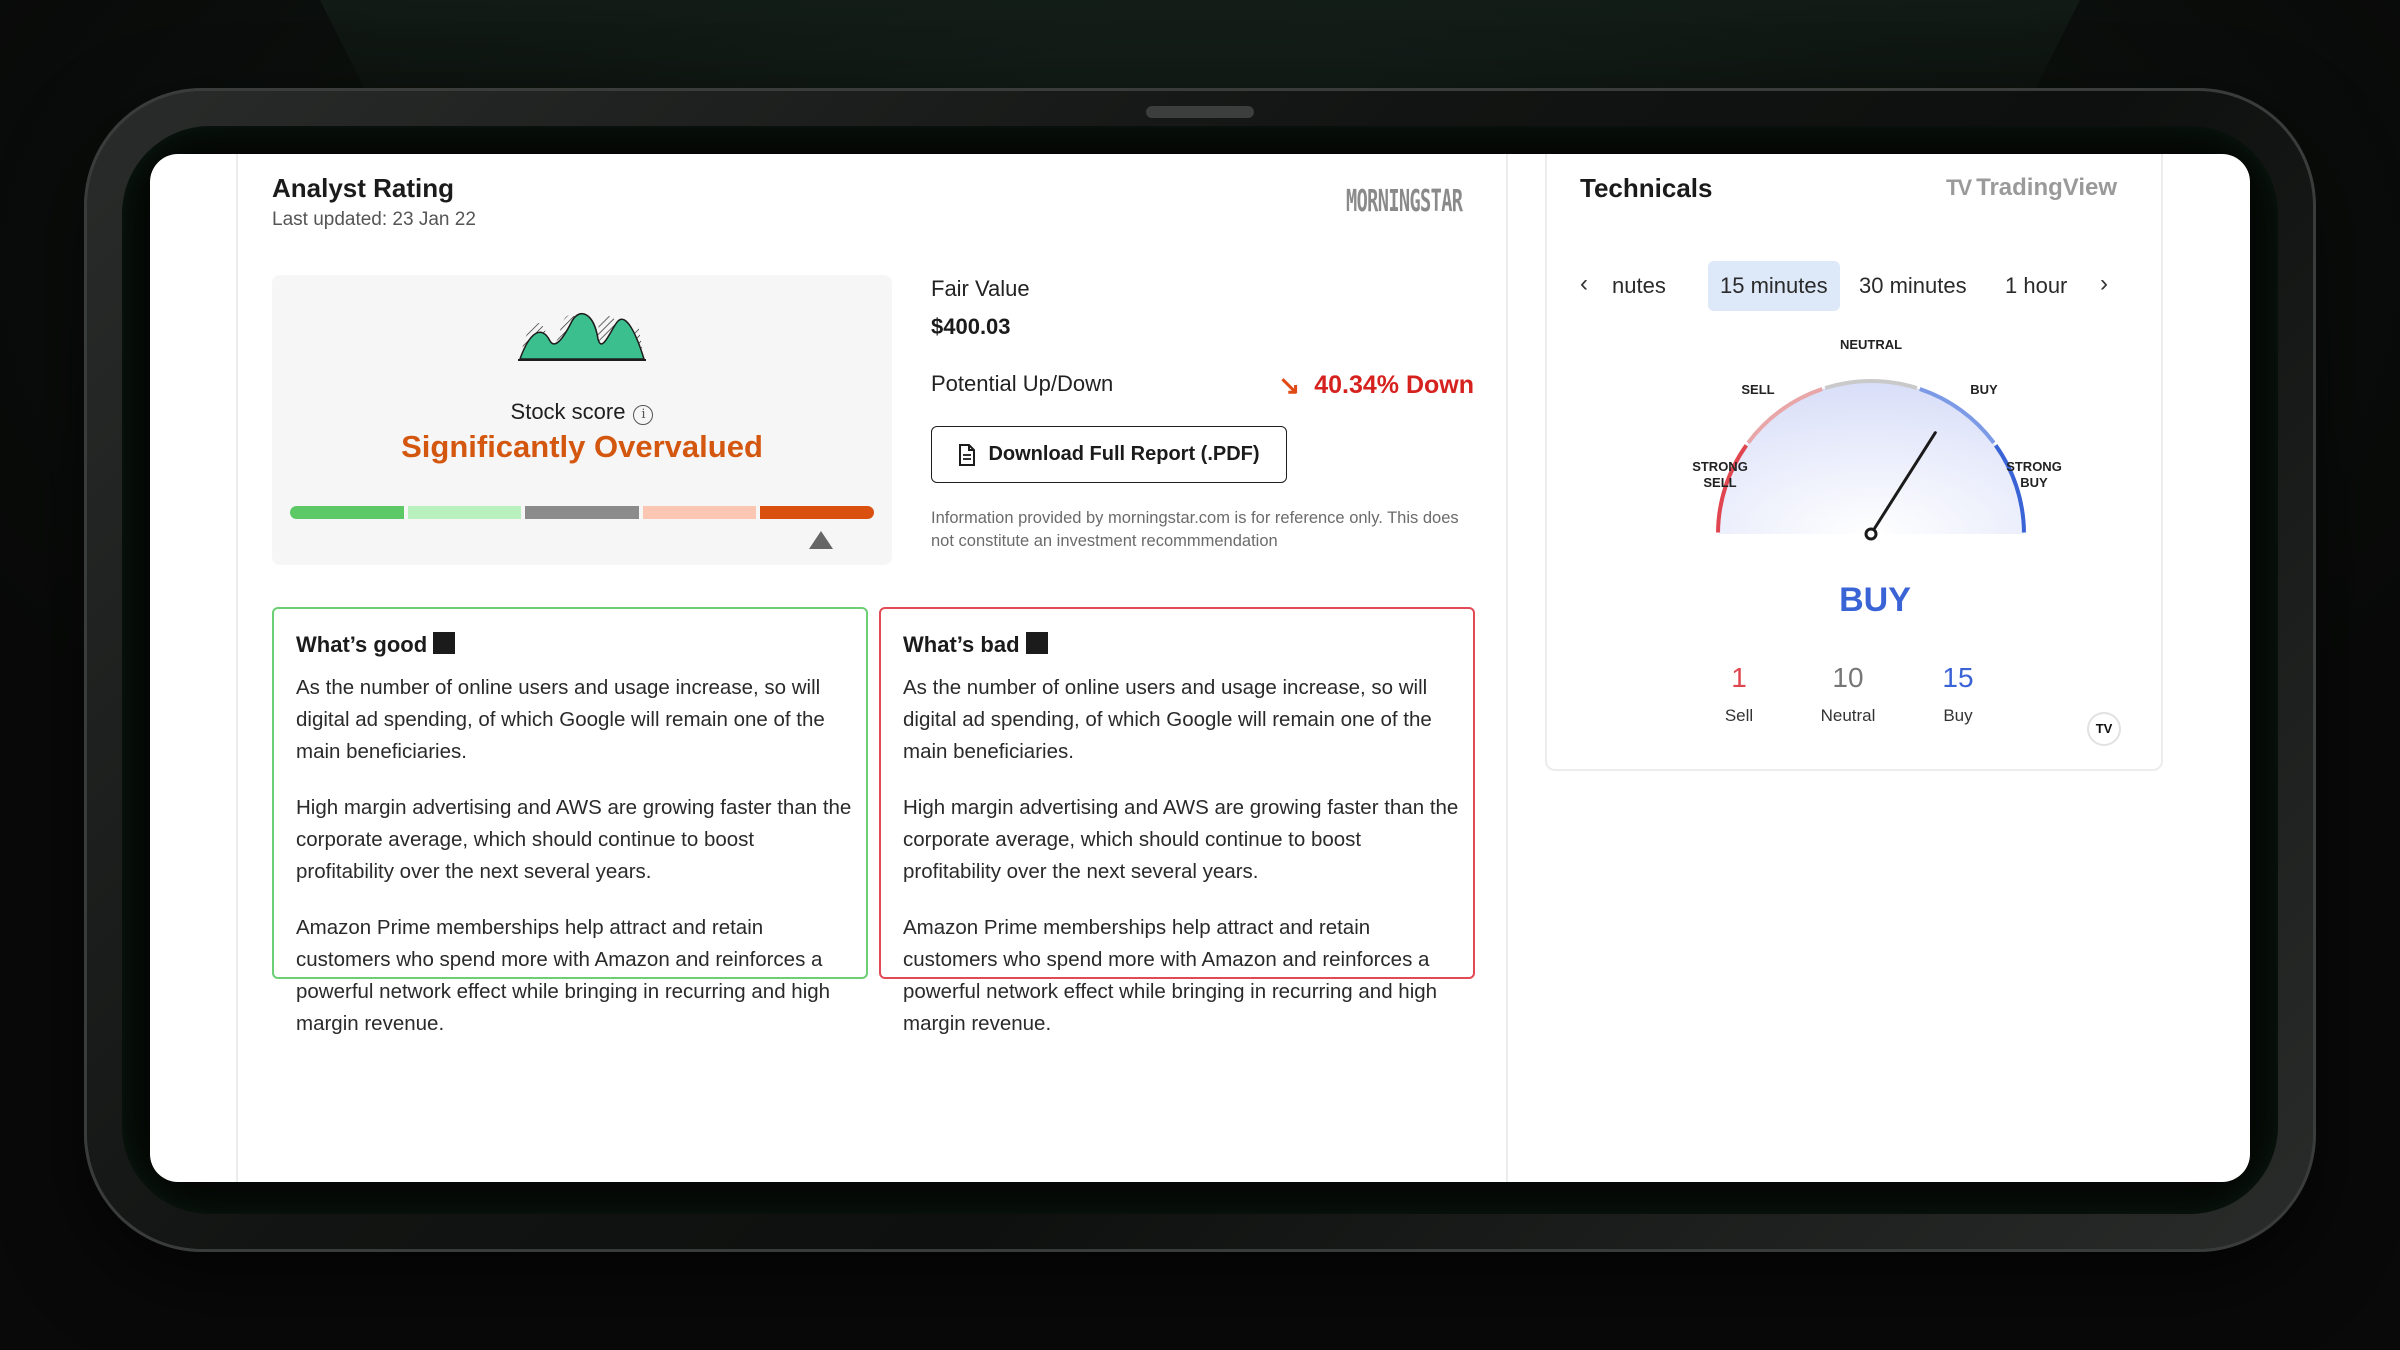  I want to click on tradingview-badge-icon: TV, so click(2104, 729).